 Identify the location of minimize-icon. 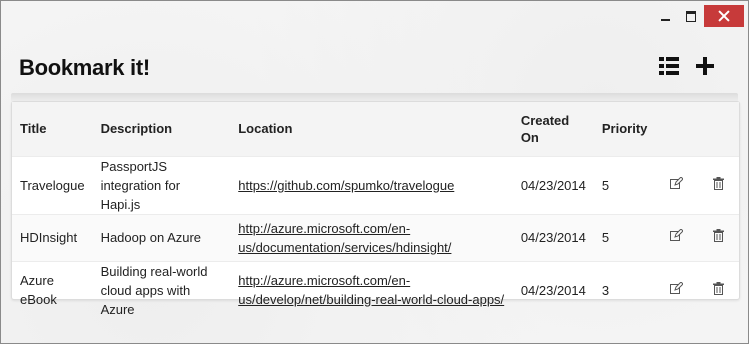
(665, 20).